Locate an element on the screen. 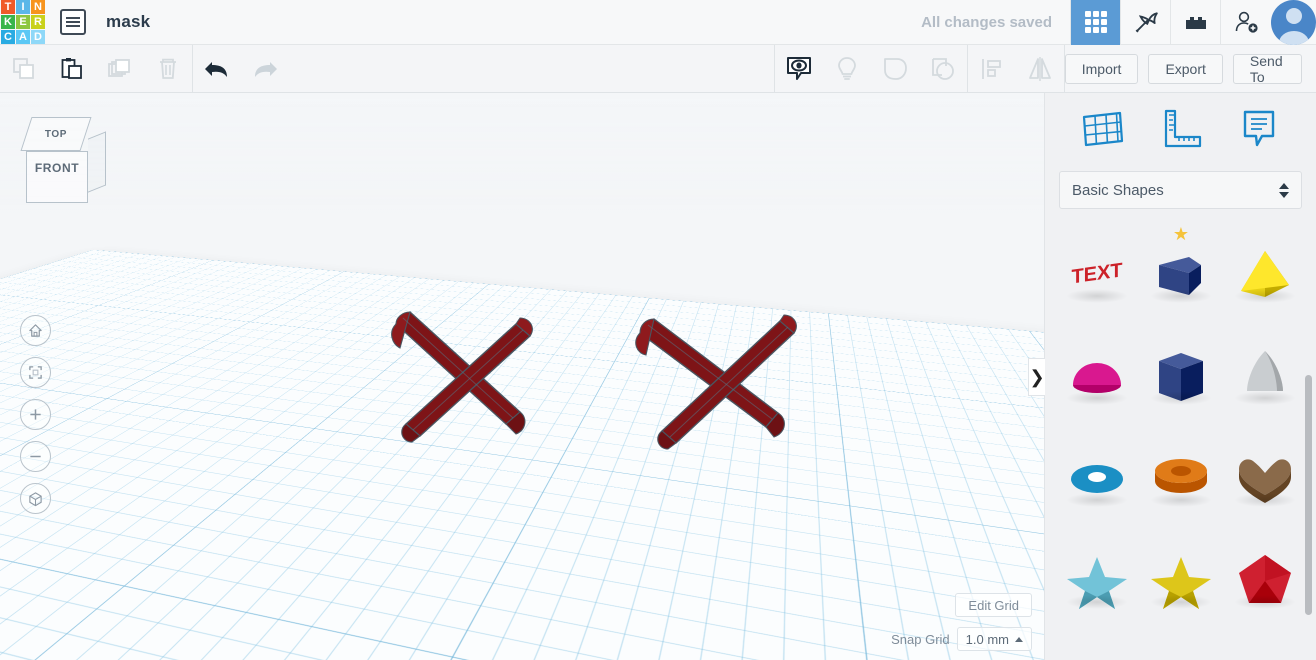 This screenshot has width=1316, height=660. logo-tile-c: C is located at coordinates (8, 36).